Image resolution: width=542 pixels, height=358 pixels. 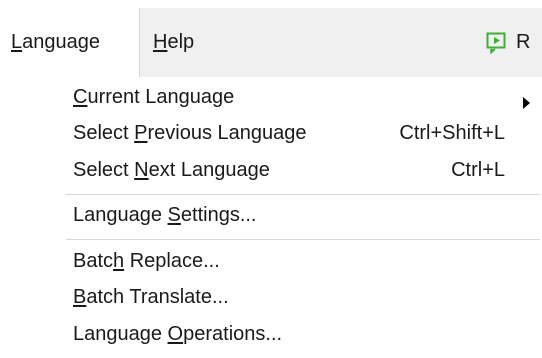 I want to click on menu-run-label: R, so click(x=523, y=42).